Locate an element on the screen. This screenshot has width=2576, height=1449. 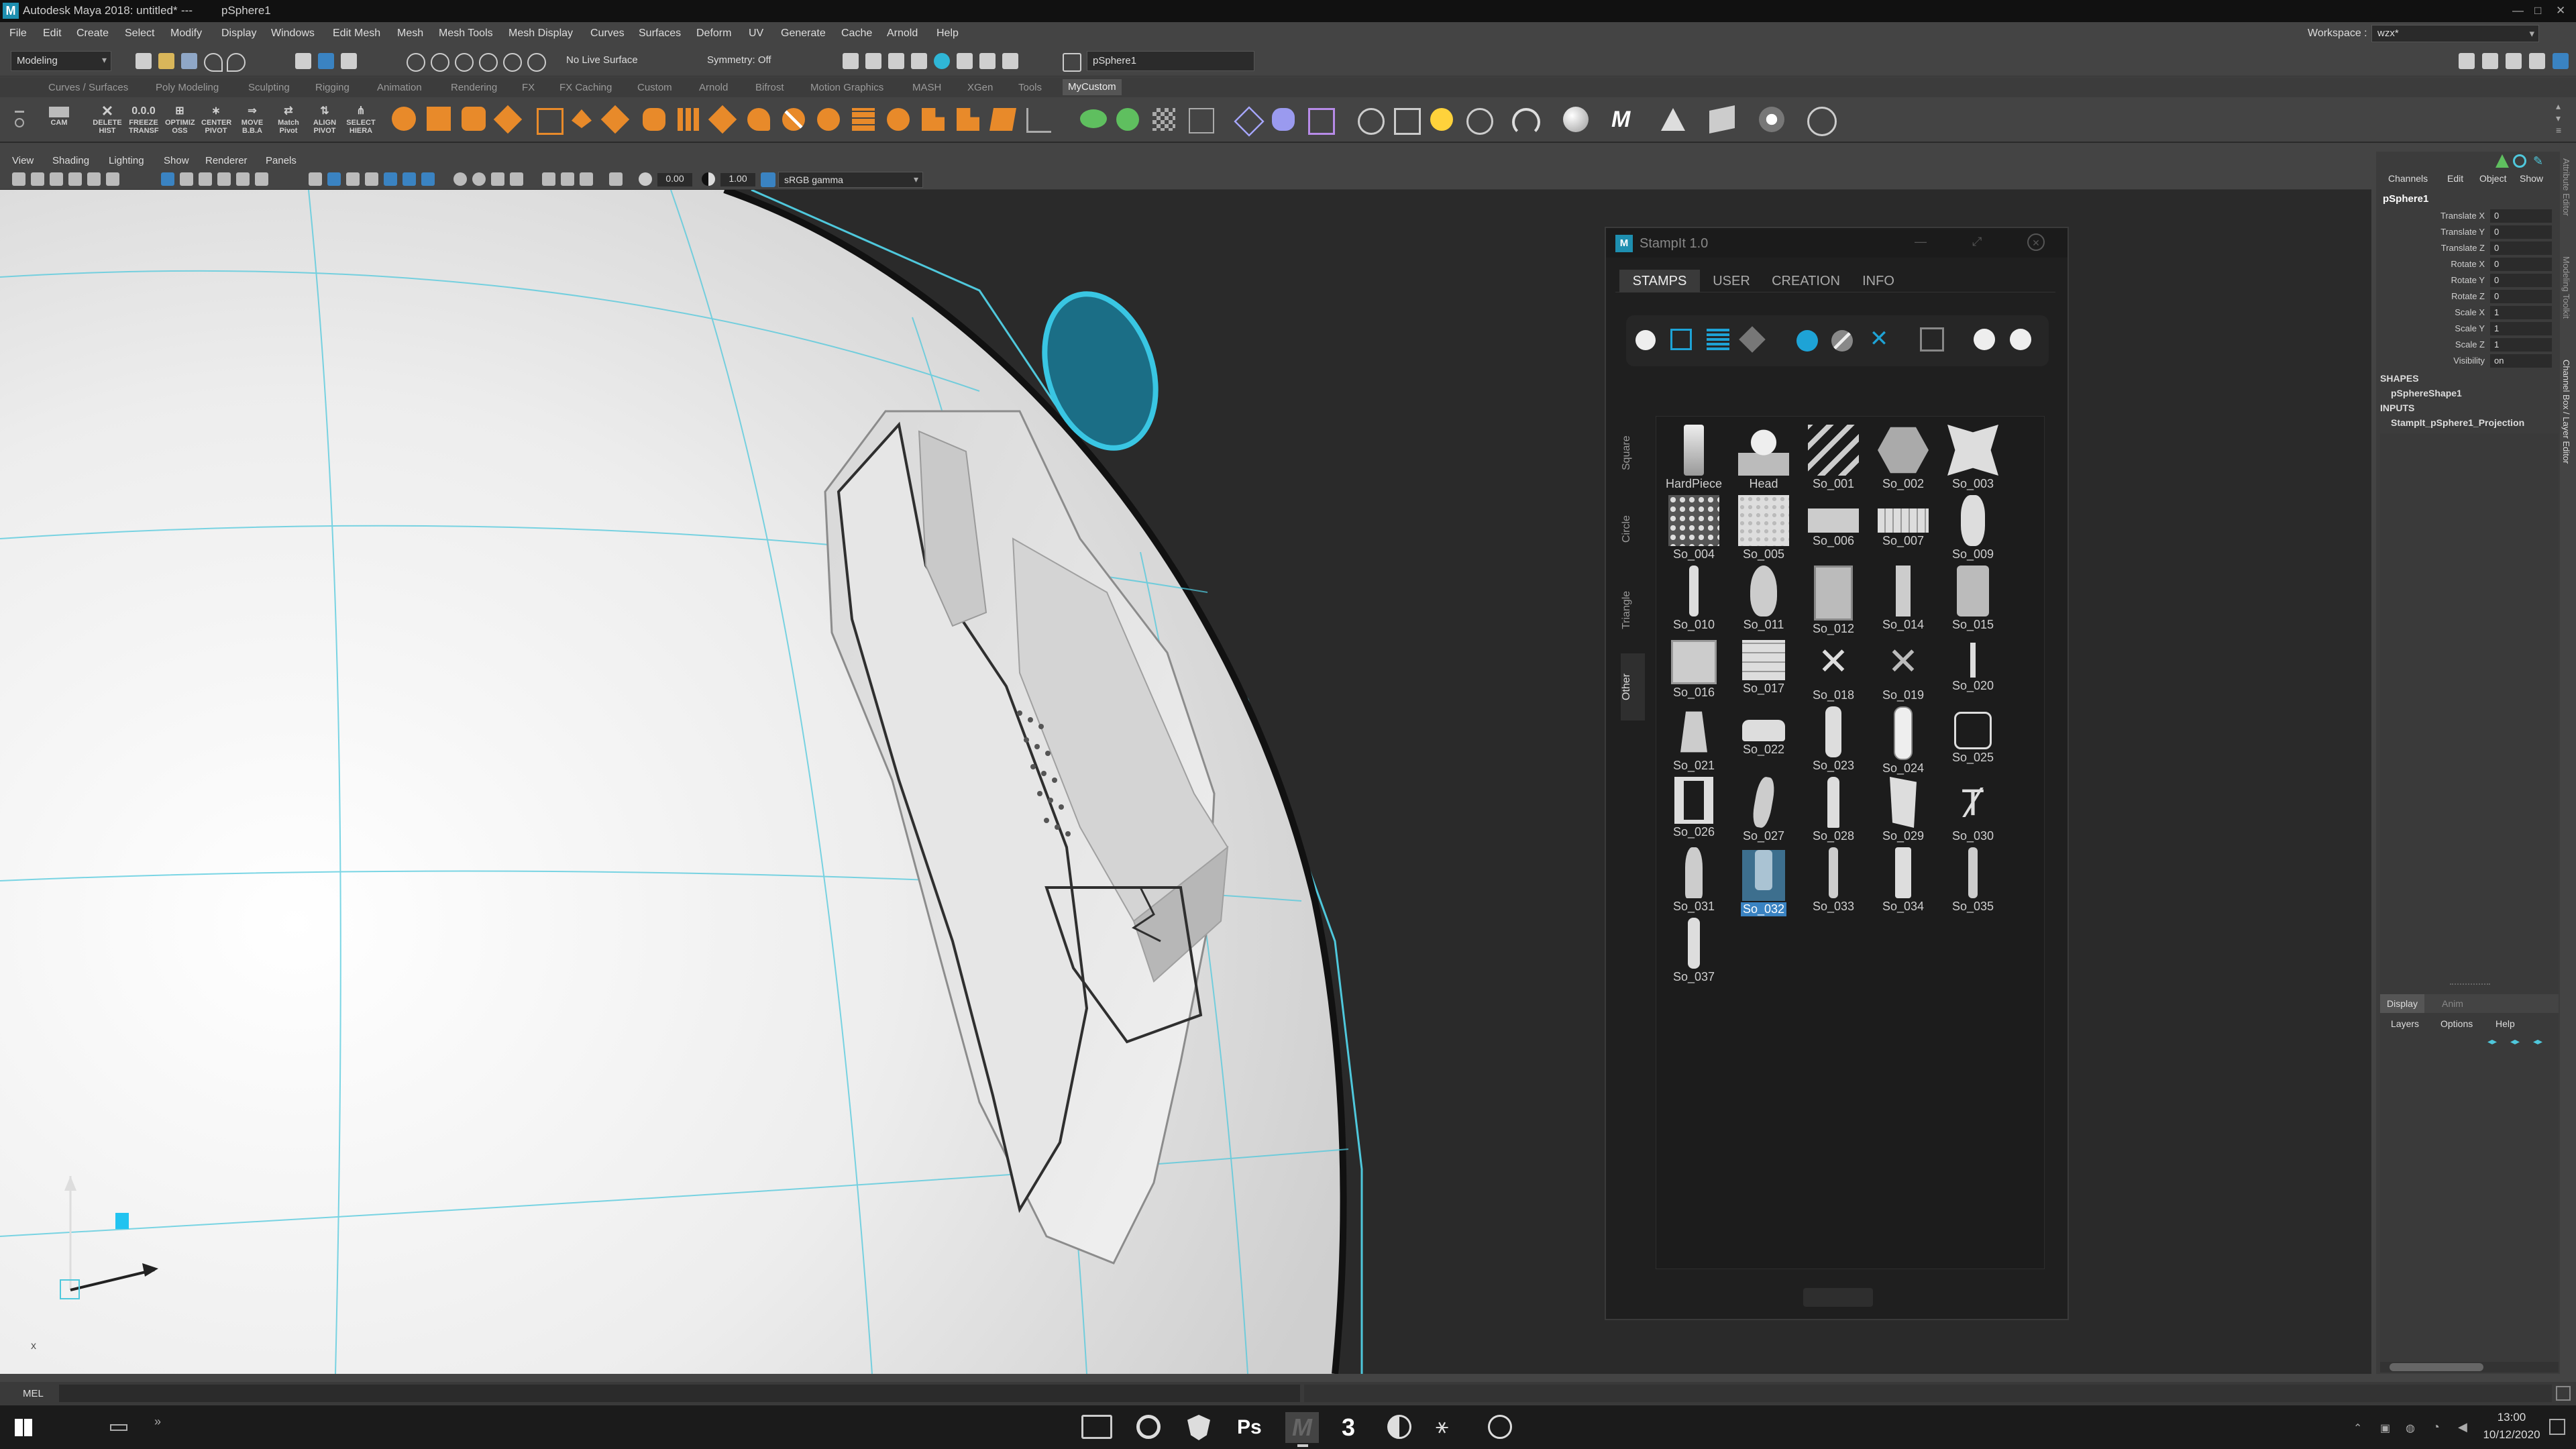
layers-menu: Layers is located at coordinates (2405, 1023).